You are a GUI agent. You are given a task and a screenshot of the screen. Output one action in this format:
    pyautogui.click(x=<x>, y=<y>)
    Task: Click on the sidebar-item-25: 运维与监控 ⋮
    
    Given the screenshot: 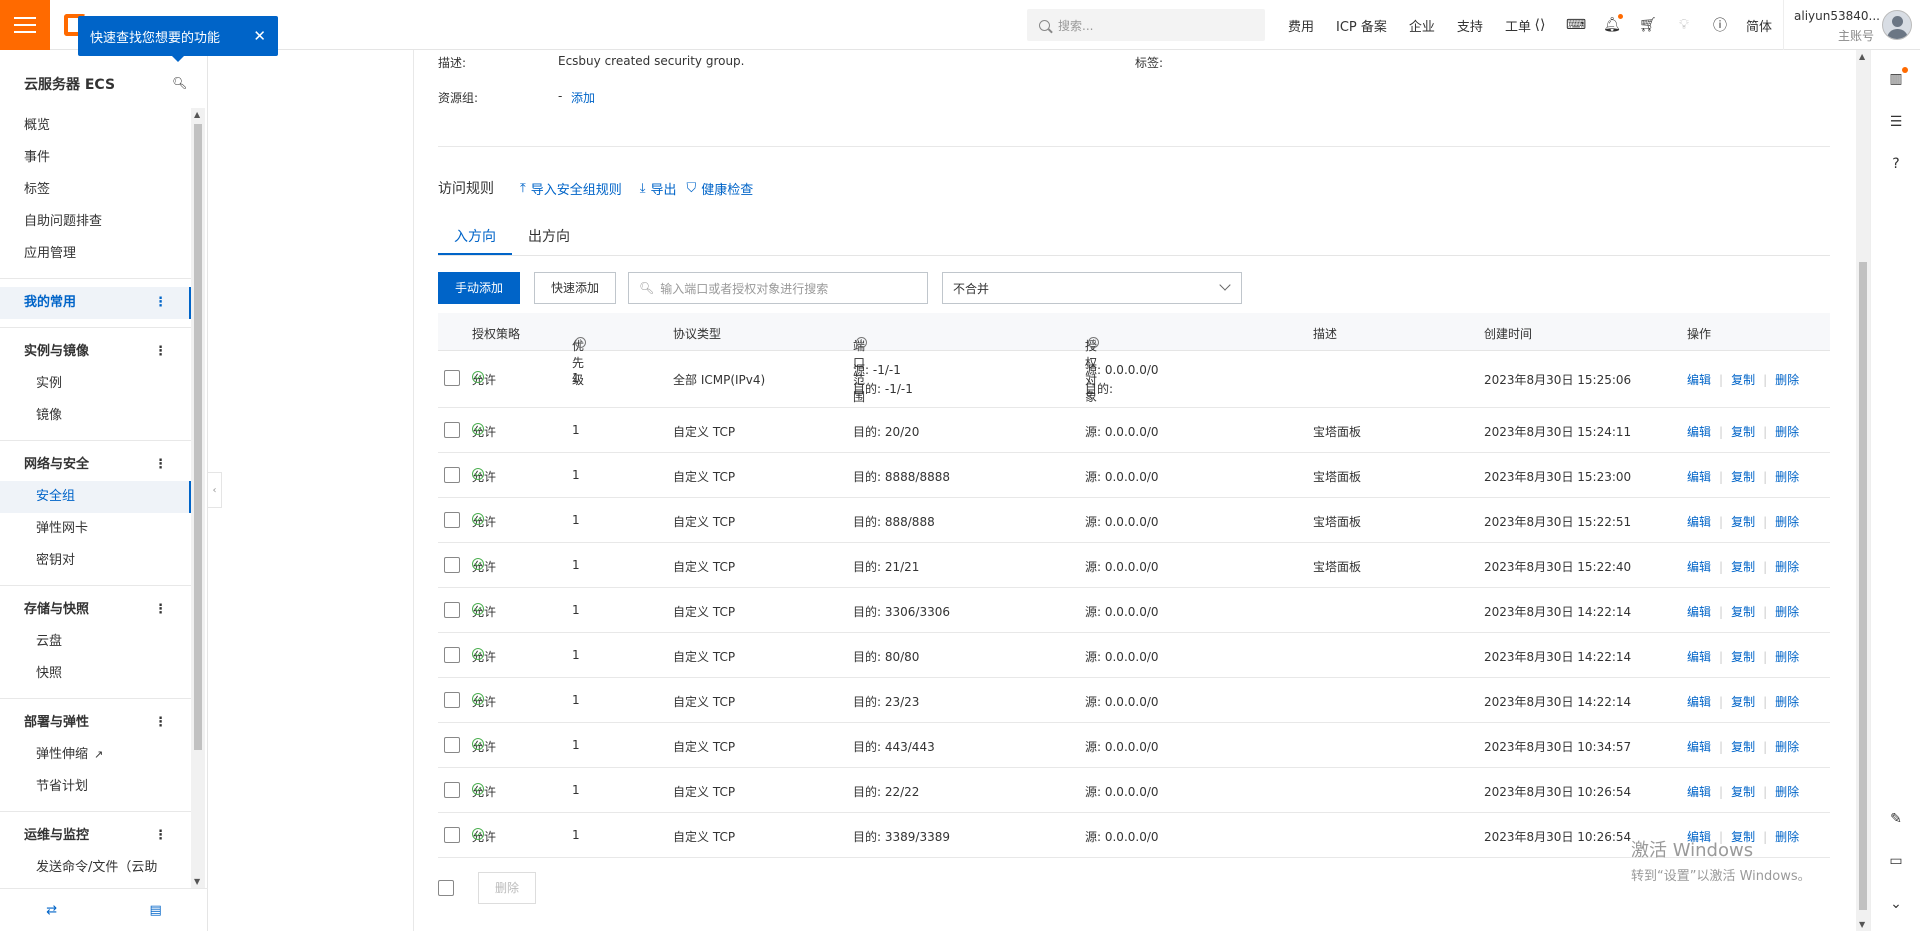 What is the action you would take?
    pyautogui.click(x=95, y=836)
    